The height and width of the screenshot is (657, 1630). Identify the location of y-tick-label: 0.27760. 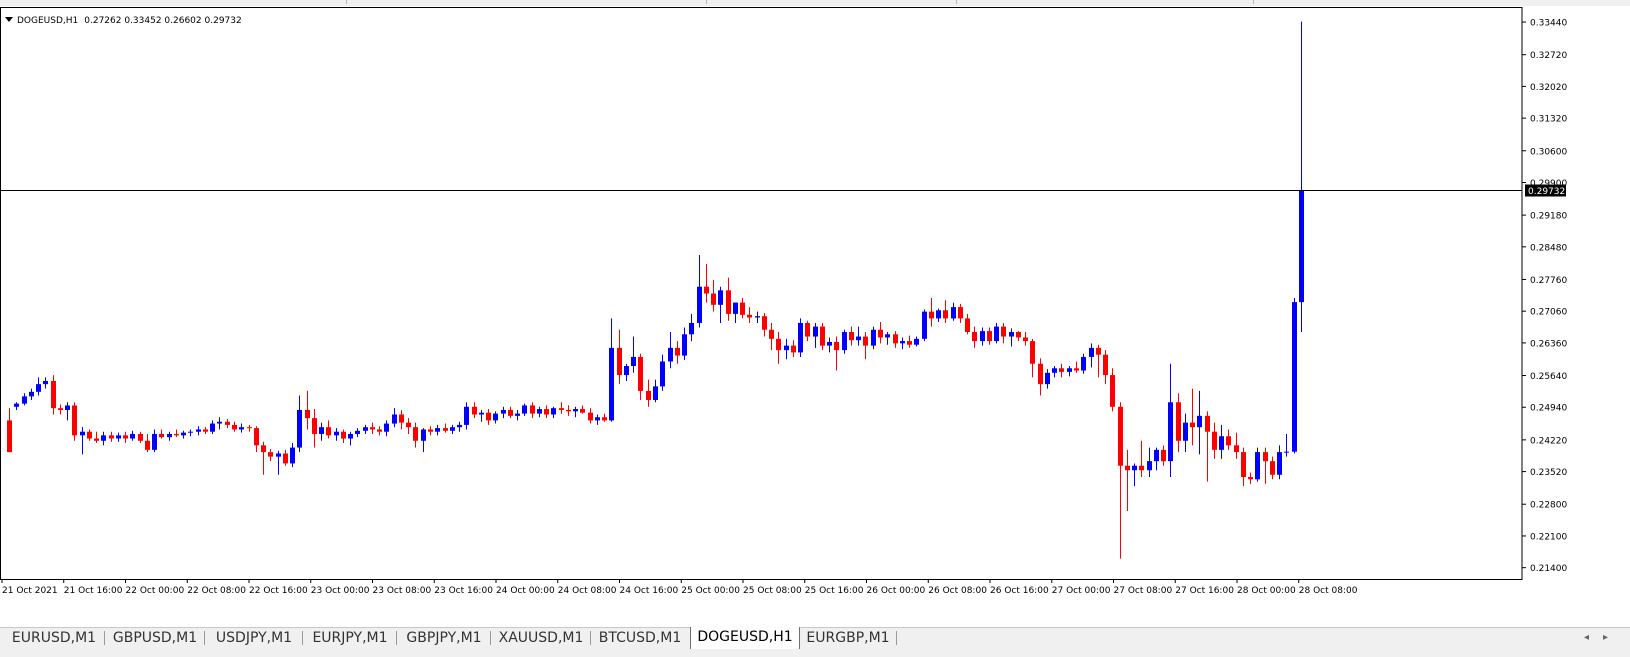
(1548, 281).